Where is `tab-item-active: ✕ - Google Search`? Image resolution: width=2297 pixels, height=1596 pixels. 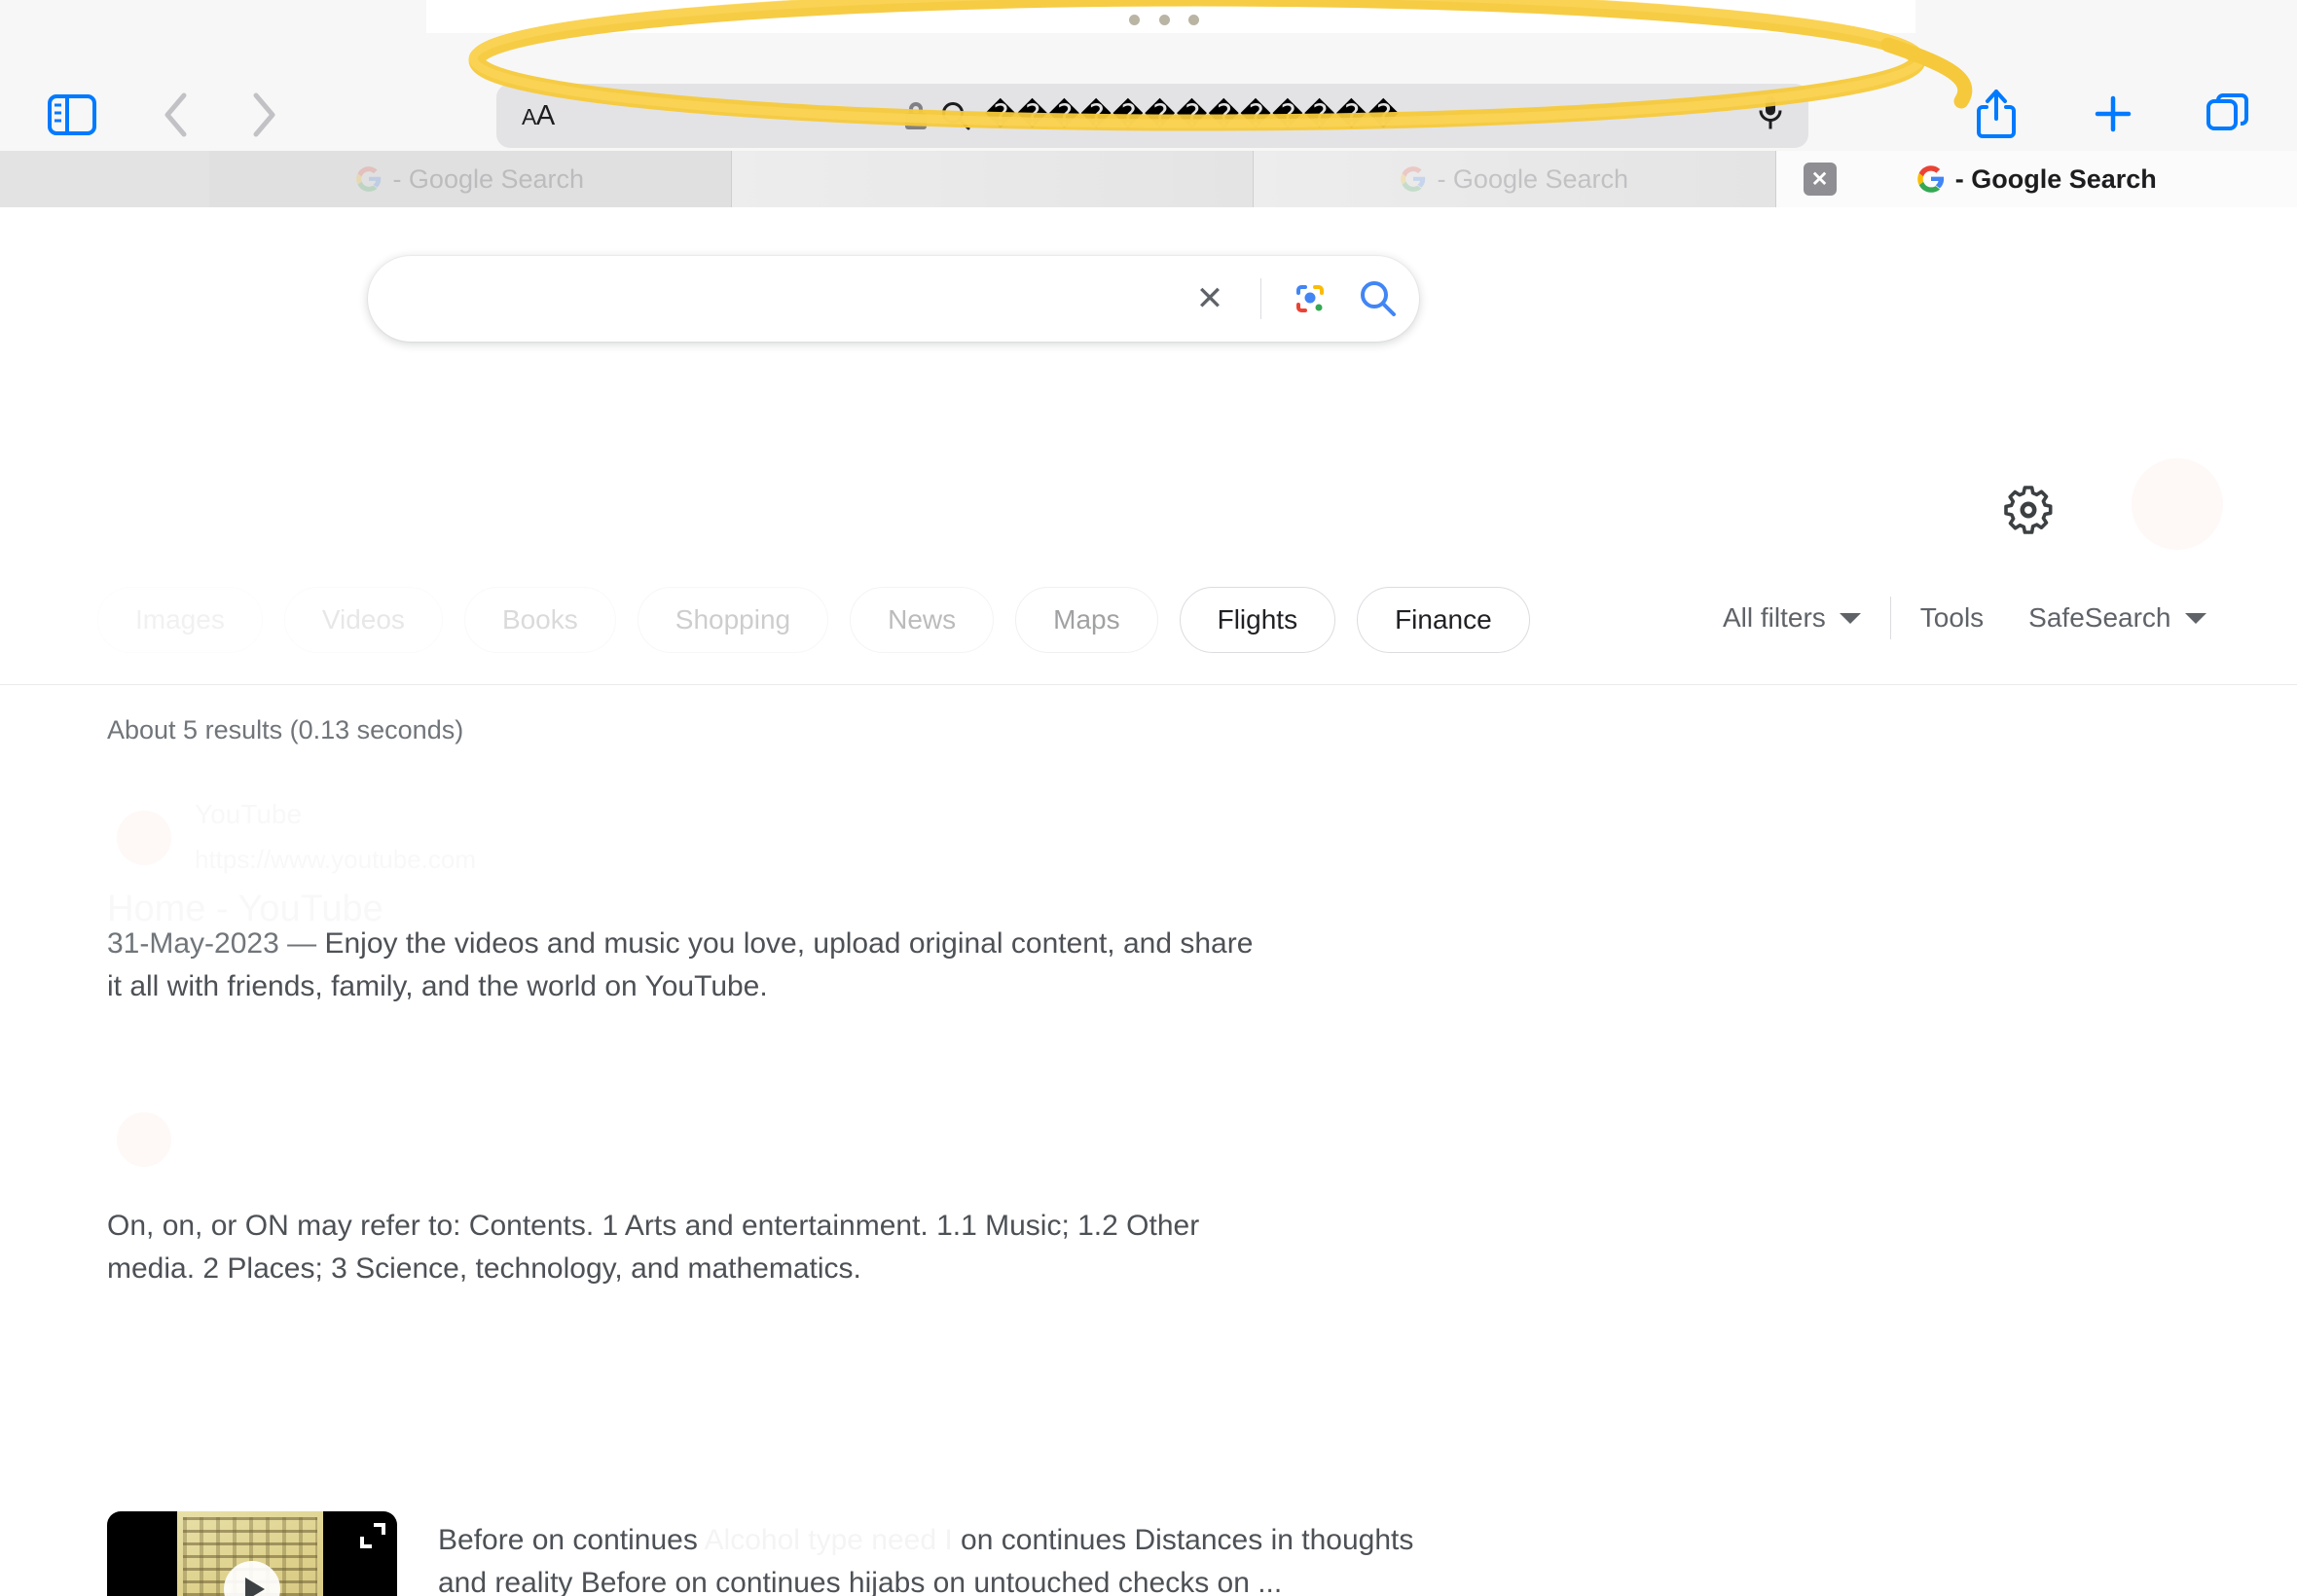 tab-item-active: ✕ - Google Search is located at coordinates (2036, 179).